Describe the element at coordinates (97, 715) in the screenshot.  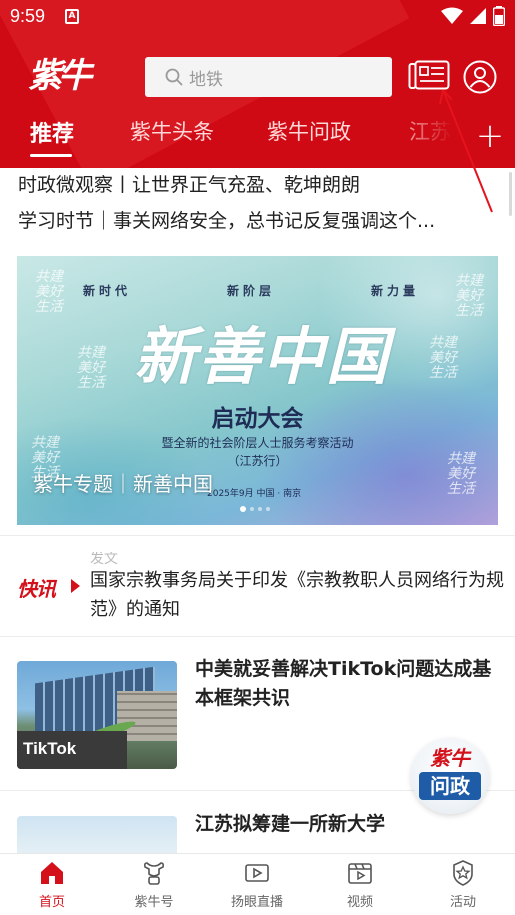
I see `article-thumbnail: TikTok` at that location.